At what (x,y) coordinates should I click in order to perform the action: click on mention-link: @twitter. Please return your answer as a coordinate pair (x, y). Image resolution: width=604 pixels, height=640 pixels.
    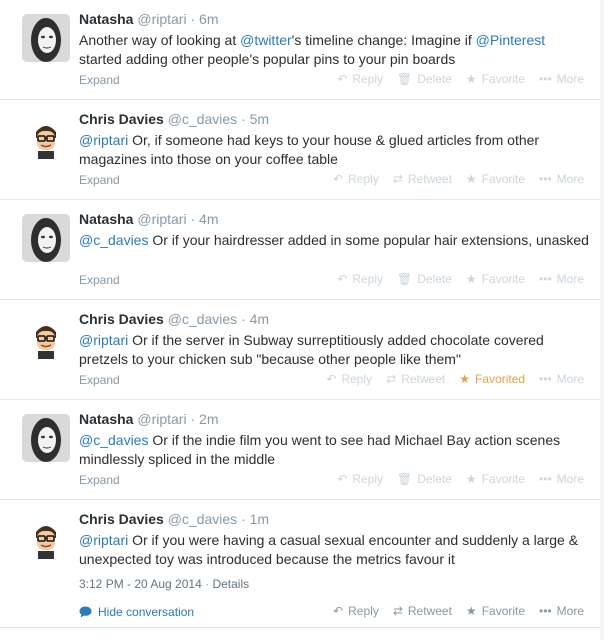
    Looking at the image, I should click on (266, 40).